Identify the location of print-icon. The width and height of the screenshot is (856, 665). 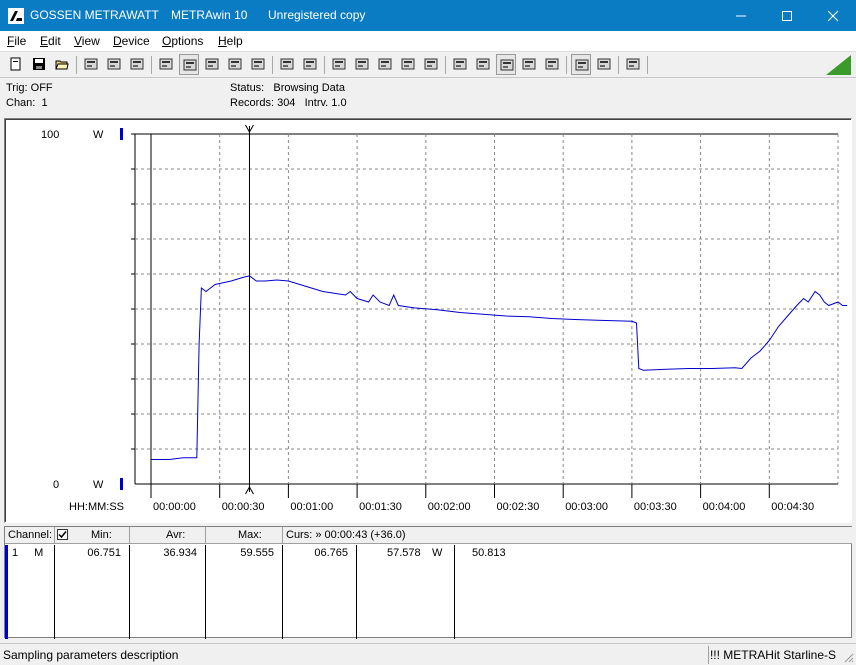
(529, 64).